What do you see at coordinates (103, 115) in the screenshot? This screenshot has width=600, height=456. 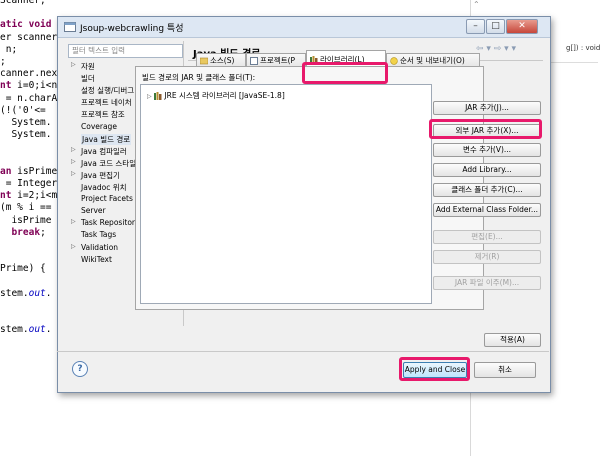 I see `tree-item-label: 프로젝트 참조` at bounding box center [103, 115].